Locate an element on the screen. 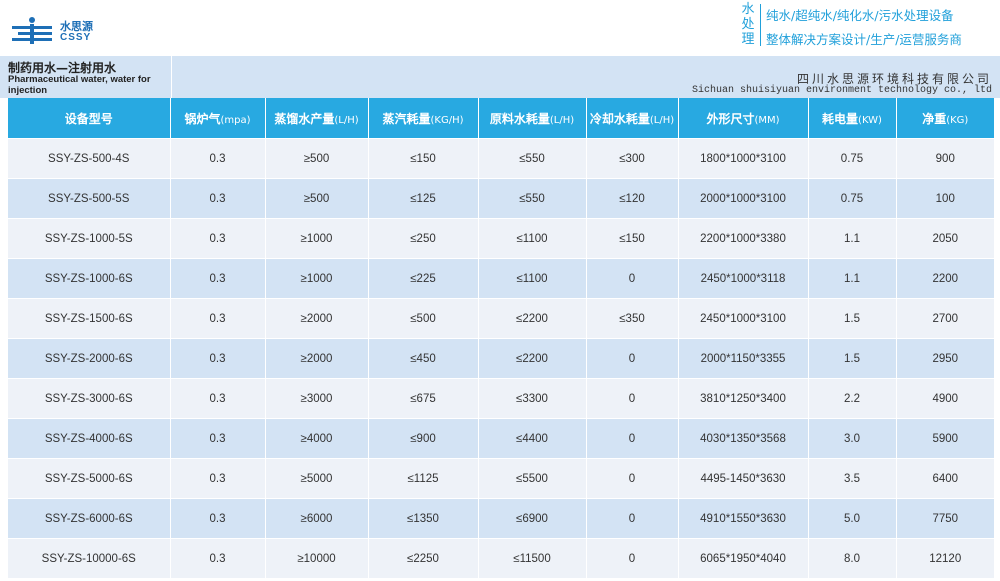 This screenshot has width=1000, height=581. cell-net-weight: 900 is located at coordinates (945, 158).